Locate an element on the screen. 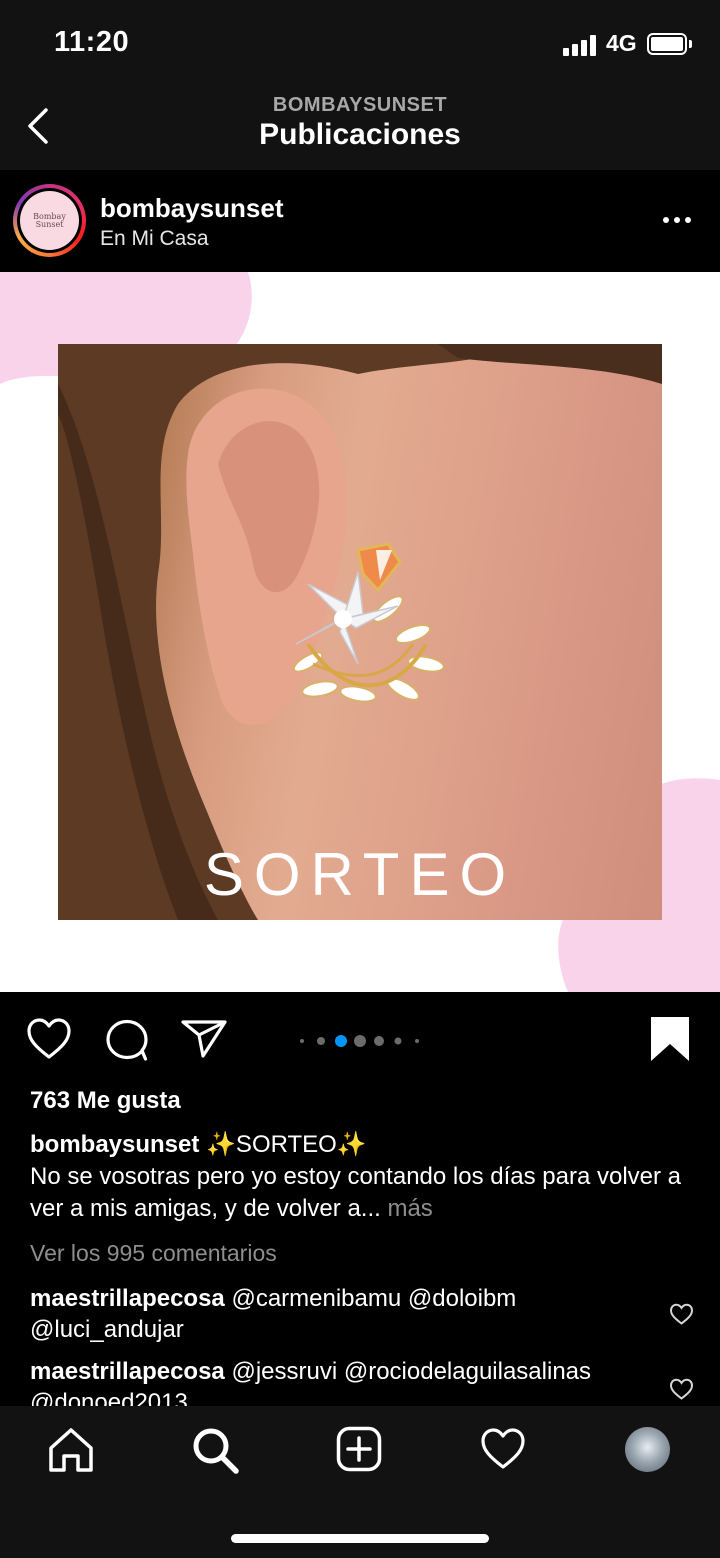 Image resolution: width=720 pixels, height=1558 pixels. story-ring: Bombay Sunset is located at coordinates (49, 220).